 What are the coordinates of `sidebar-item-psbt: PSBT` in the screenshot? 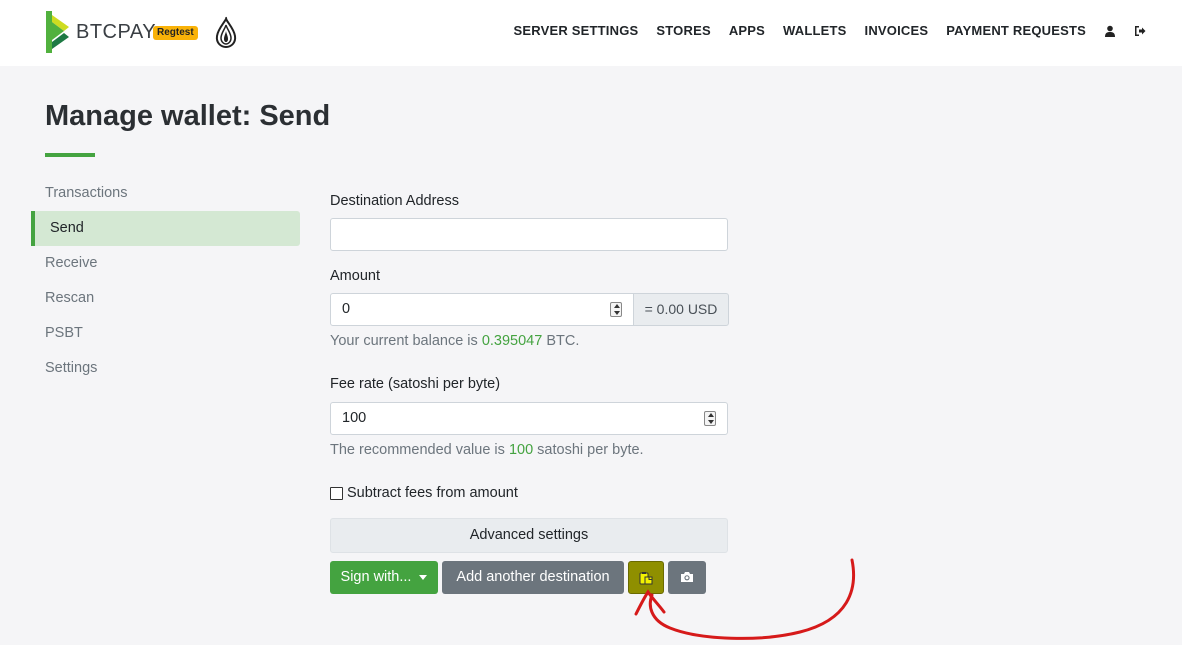 It's located at (165, 333).